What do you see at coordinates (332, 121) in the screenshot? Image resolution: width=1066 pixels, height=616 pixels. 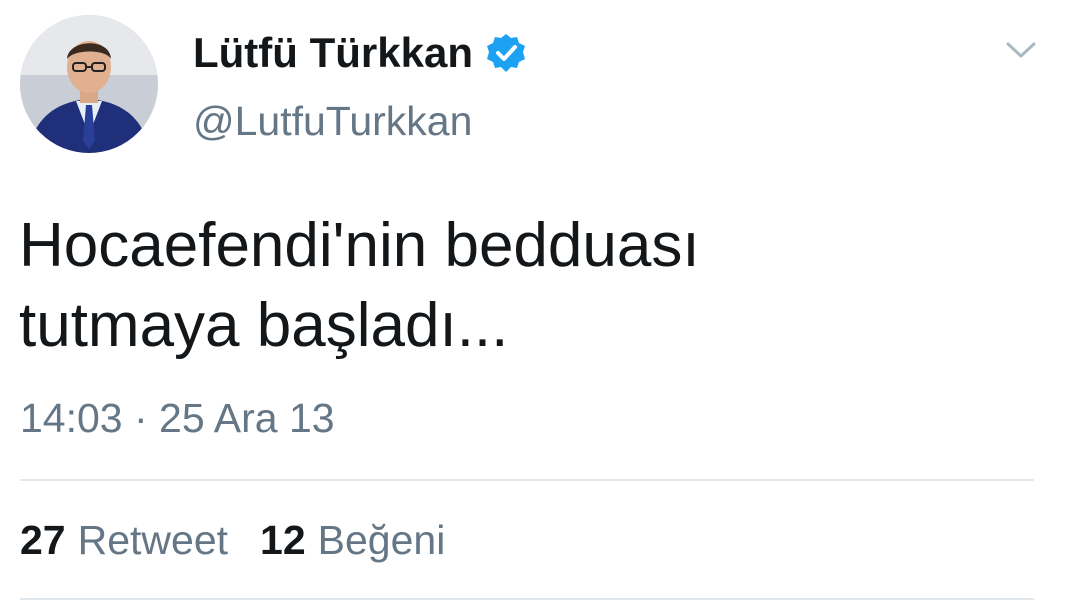 I see `author-handle: @LutfuTurkkan` at bounding box center [332, 121].